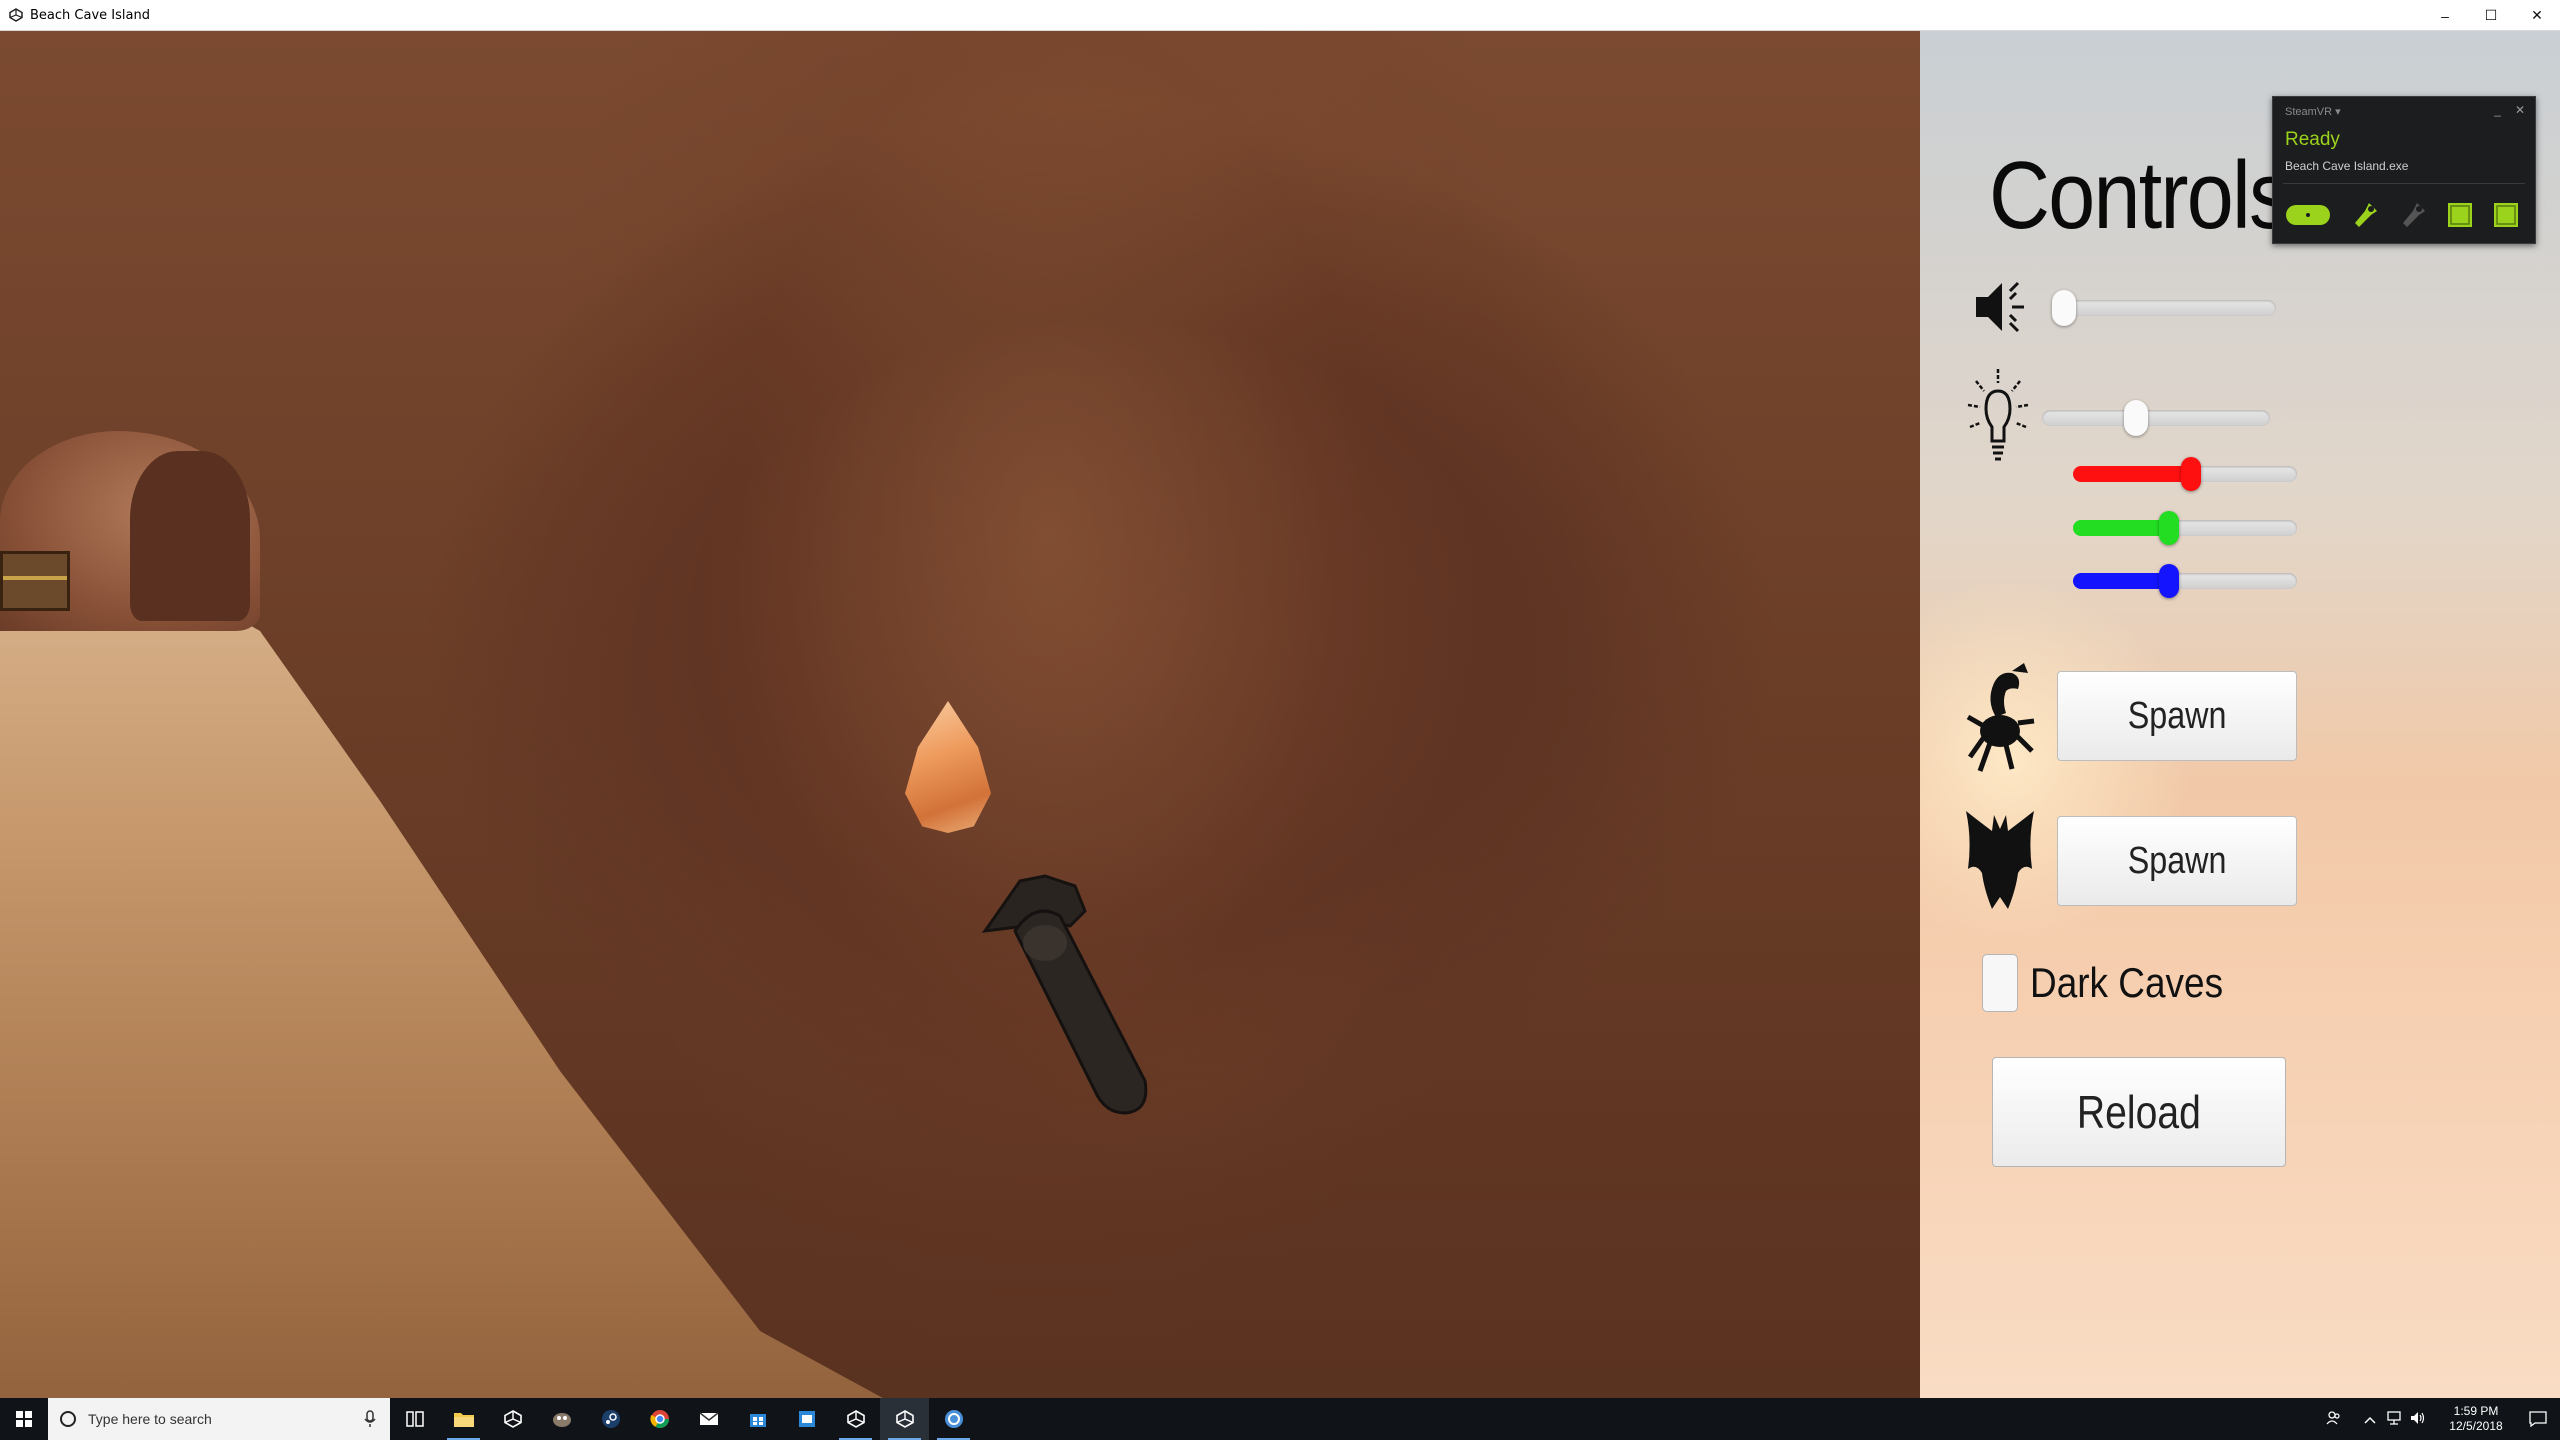  Describe the element at coordinates (414, 1419) in the screenshot. I see `task-view-icon` at that location.